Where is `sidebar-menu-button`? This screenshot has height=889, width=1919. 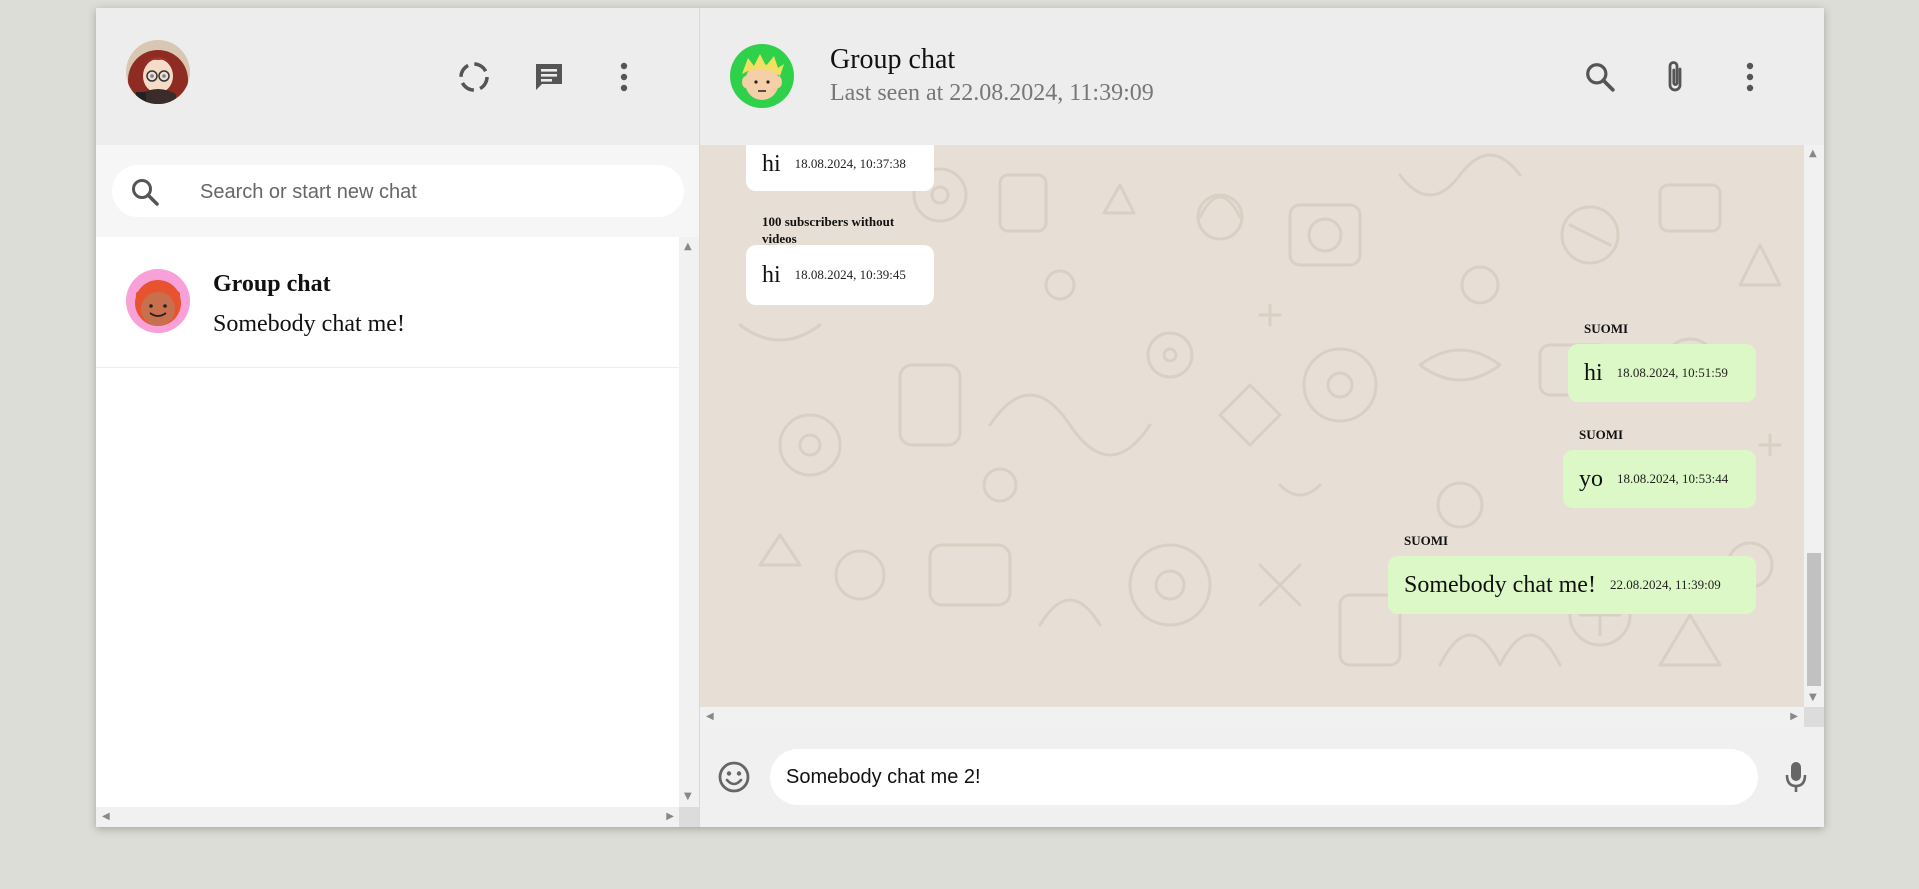
sidebar-menu-button is located at coordinates (624, 77).